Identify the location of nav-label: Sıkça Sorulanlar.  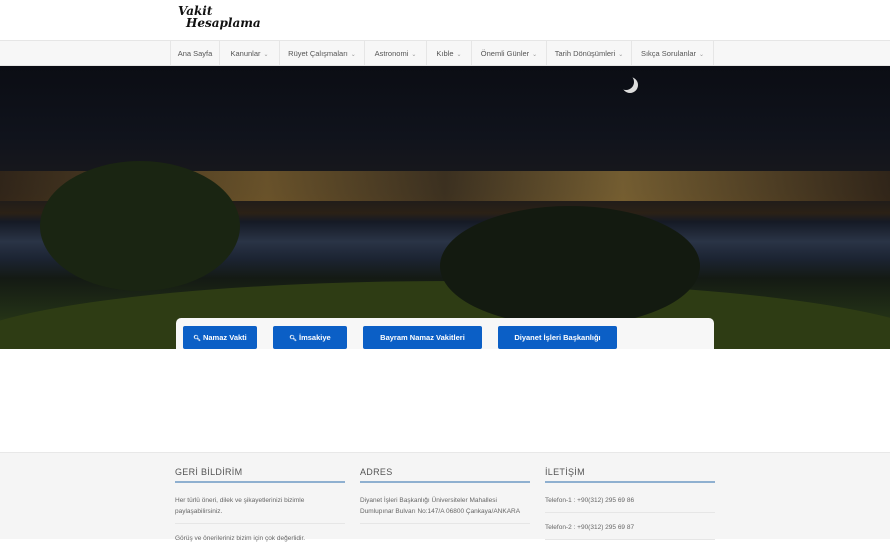
(668, 53).